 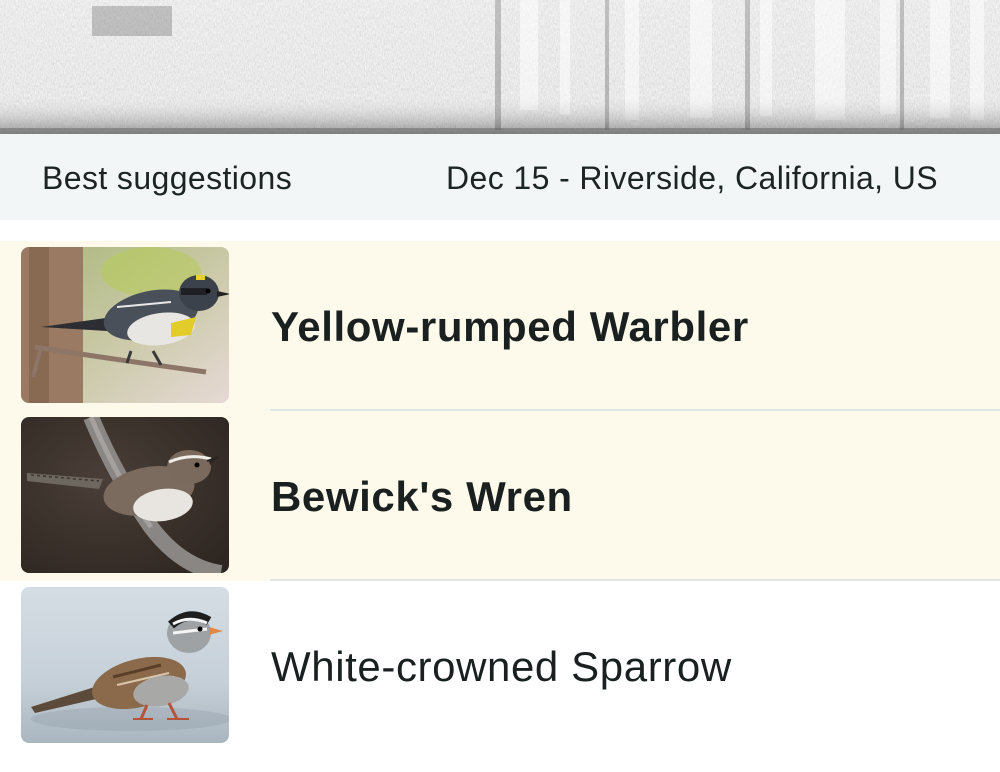 What do you see at coordinates (422, 496) in the screenshot?
I see `species-name: Bewick's Wren` at bounding box center [422, 496].